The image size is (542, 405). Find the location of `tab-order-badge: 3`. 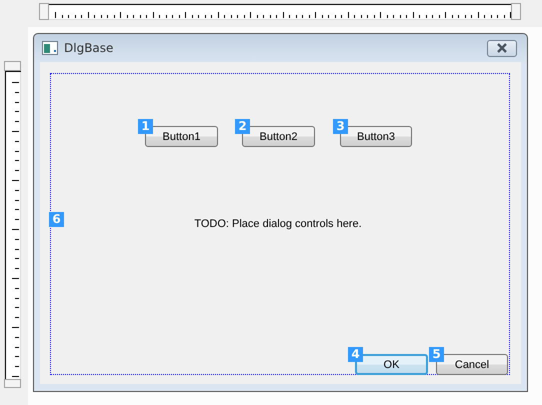

tab-order-badge: 3 is located at coordinates (340, 126).